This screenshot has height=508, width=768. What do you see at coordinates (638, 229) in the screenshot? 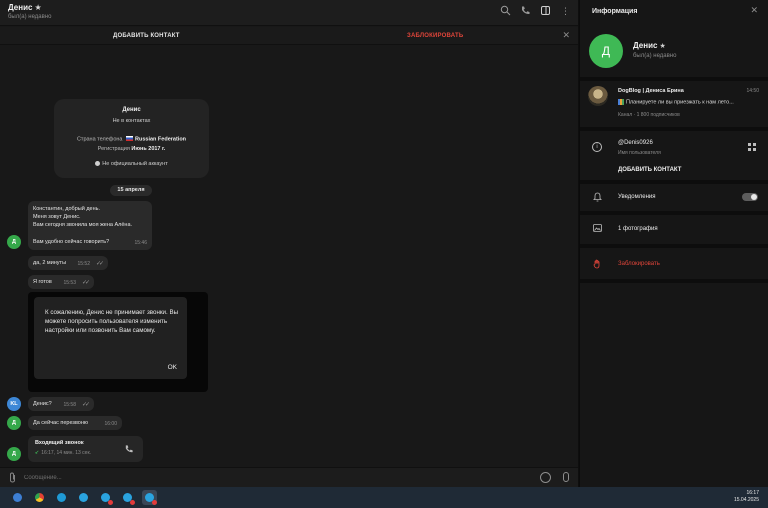
I see `photos-button: 1 фотография` at bounding box center [638, 229].